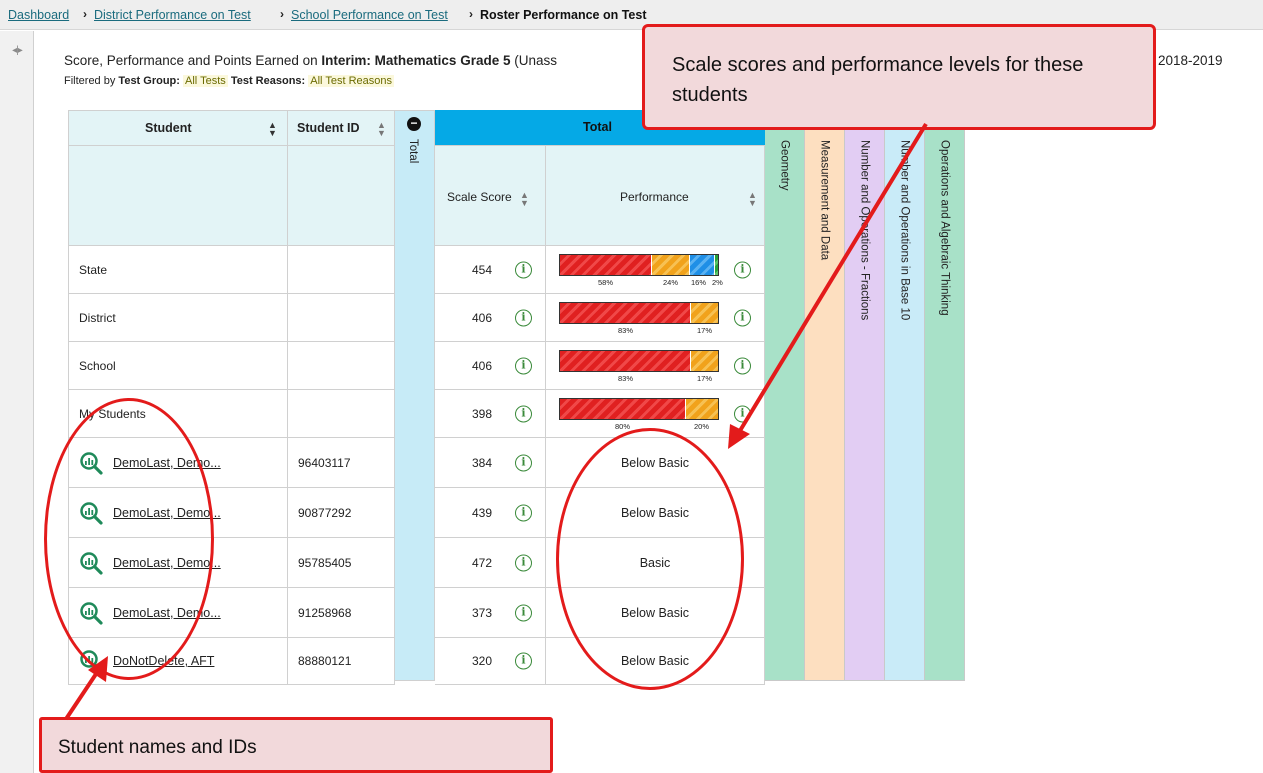 The width and height of the screenshot is (1263, 773). I want to click on filter-reasons-value: All Test Reasons, so click(351, 81).